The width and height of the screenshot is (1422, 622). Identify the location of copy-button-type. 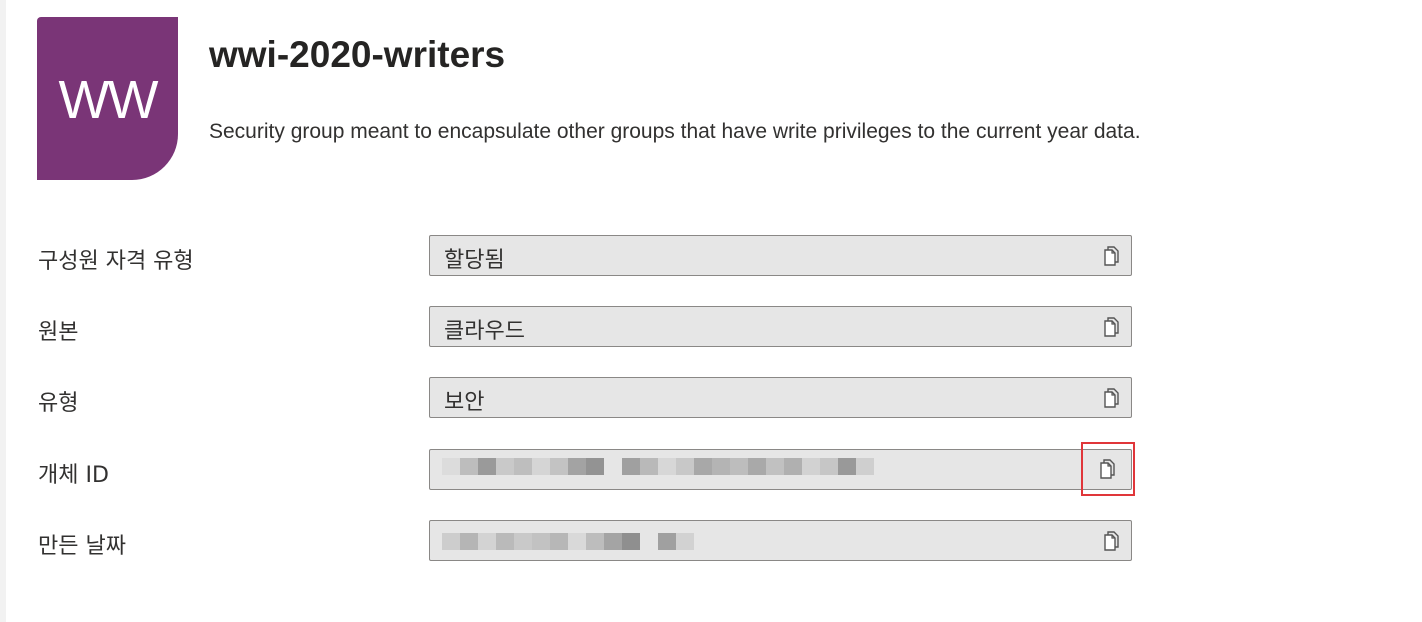
(1112, 398).